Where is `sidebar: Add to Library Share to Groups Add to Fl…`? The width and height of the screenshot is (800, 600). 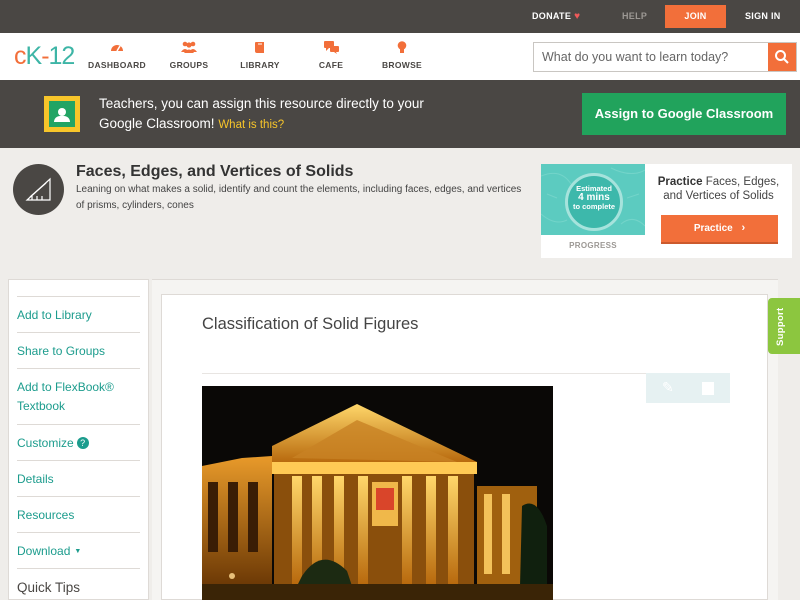 sidebar: Add to Library Share to Groups Add to Fl… is located at coordinates (78, 439).